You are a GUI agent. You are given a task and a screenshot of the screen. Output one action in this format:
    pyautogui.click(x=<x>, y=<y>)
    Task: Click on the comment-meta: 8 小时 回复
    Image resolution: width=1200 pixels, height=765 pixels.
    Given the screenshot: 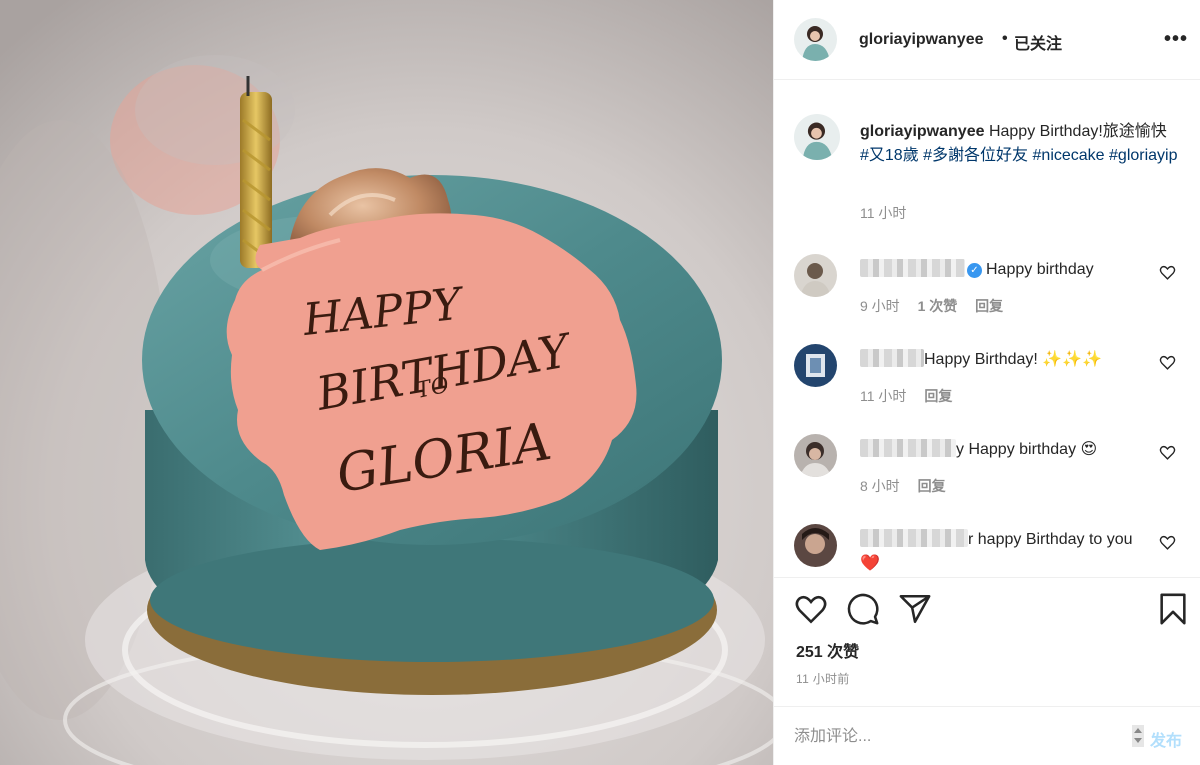 What is the action you would take?
    pyautogui.click(x=910, y=486)
    